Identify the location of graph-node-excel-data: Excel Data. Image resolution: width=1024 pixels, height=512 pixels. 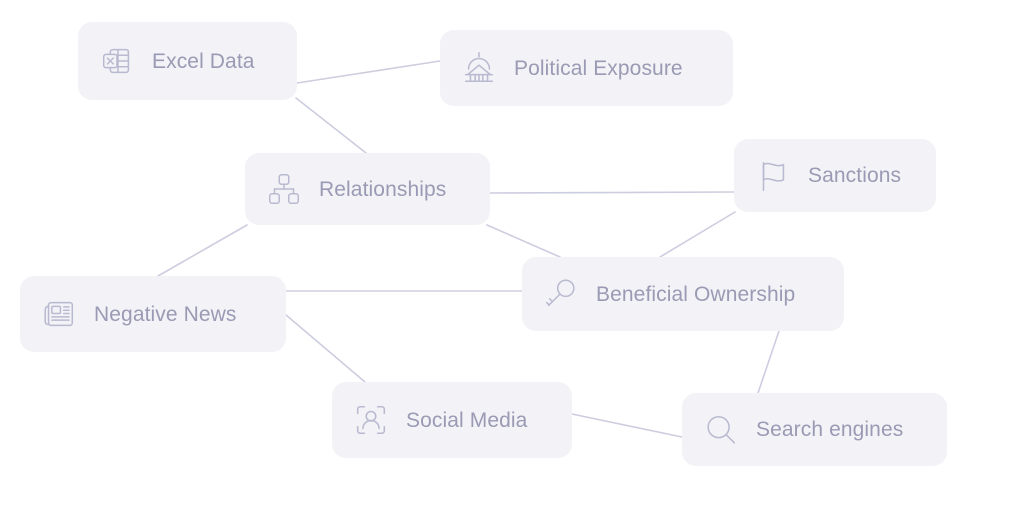
(187, 61).